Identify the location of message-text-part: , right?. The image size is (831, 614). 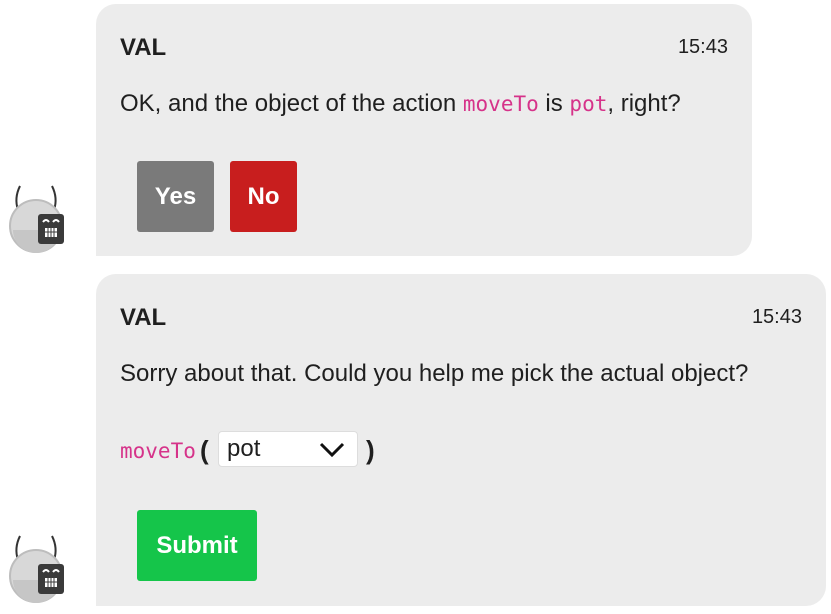
(644, 103).